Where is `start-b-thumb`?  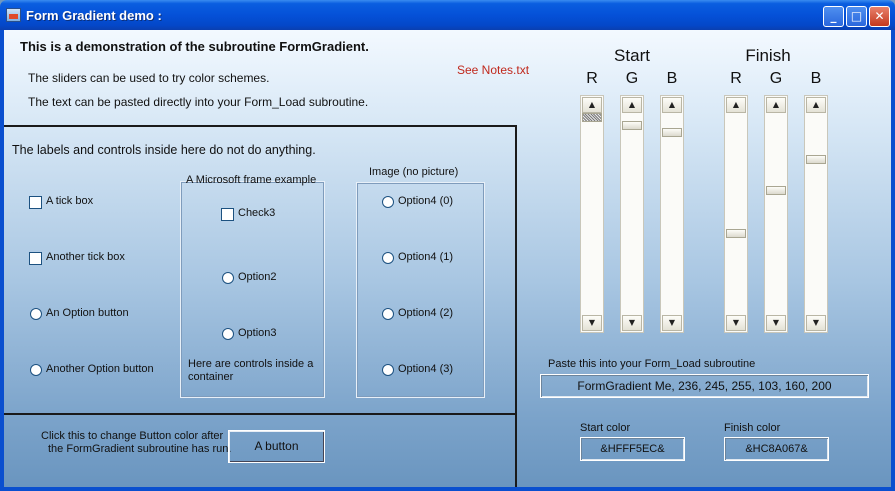
start-b-thumb is located at coordinates (672, 132).